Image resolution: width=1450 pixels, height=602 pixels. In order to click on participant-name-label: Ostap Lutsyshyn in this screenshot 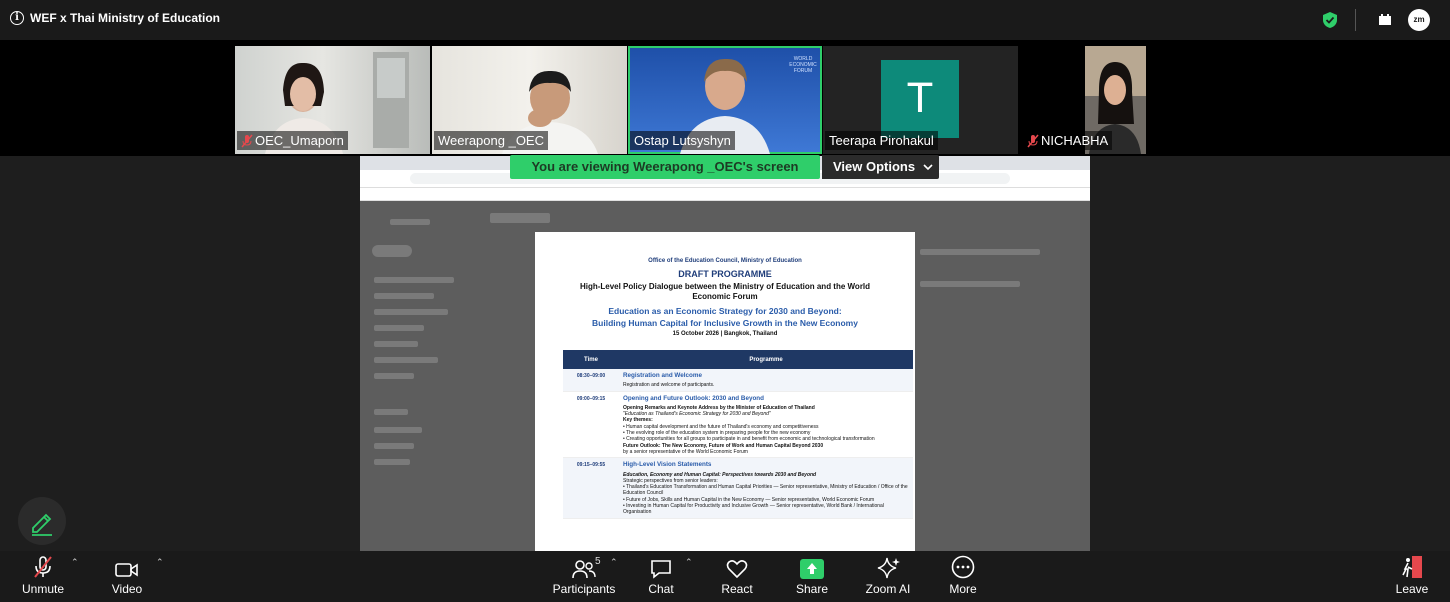, I will do `click(682, 140)`.